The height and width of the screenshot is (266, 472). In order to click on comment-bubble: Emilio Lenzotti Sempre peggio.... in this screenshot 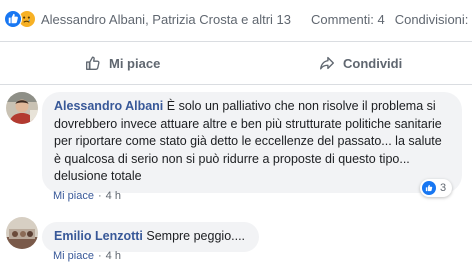, I will do `click(150, 237)`.